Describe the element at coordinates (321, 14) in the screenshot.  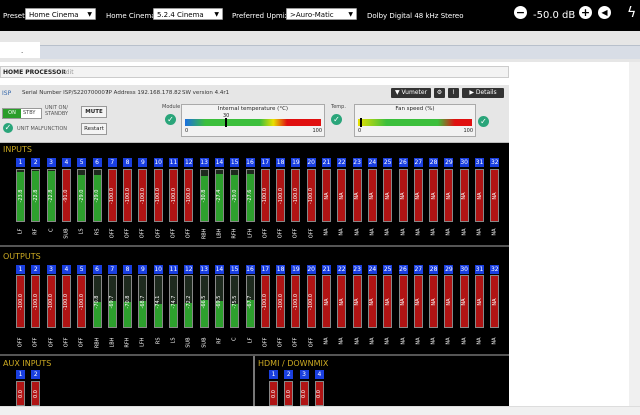
I see `upmix-select: >Auro-Matic ▼` at that location.